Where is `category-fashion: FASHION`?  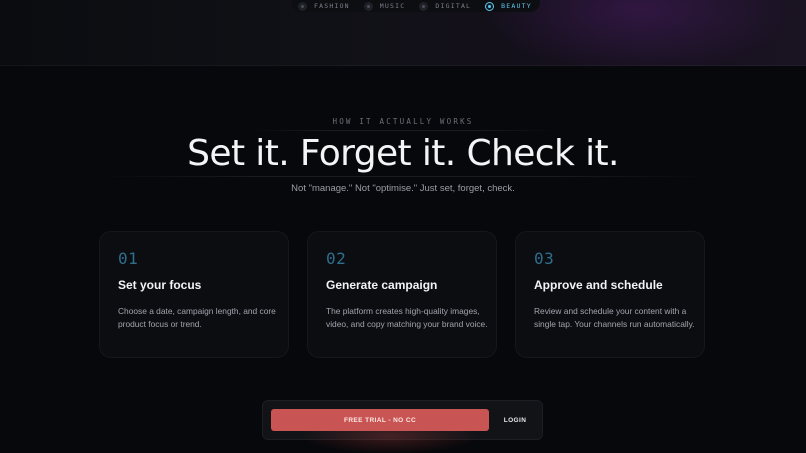 category-fashion: FASHION is located at coordinates (324, 6).